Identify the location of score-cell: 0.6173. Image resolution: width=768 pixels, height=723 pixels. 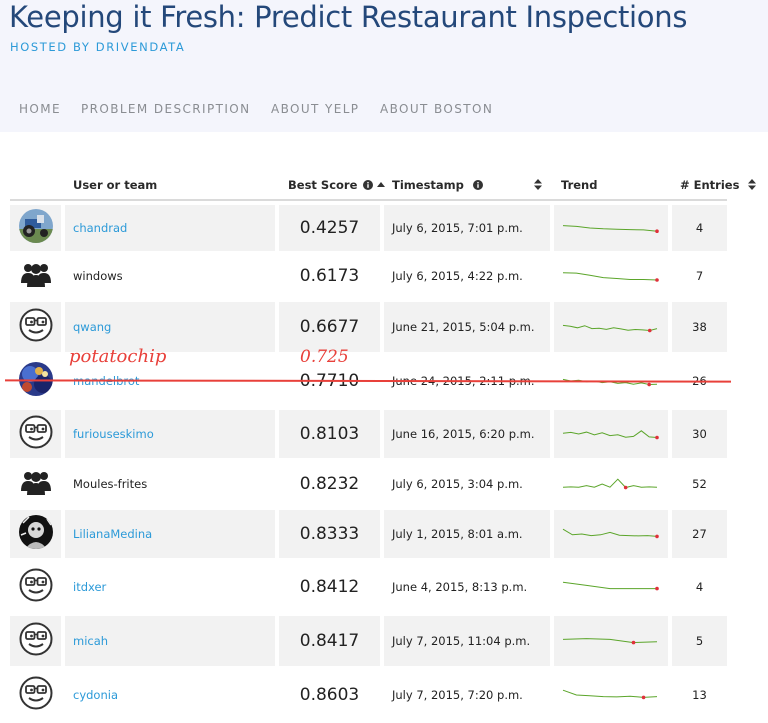
(329, 276).